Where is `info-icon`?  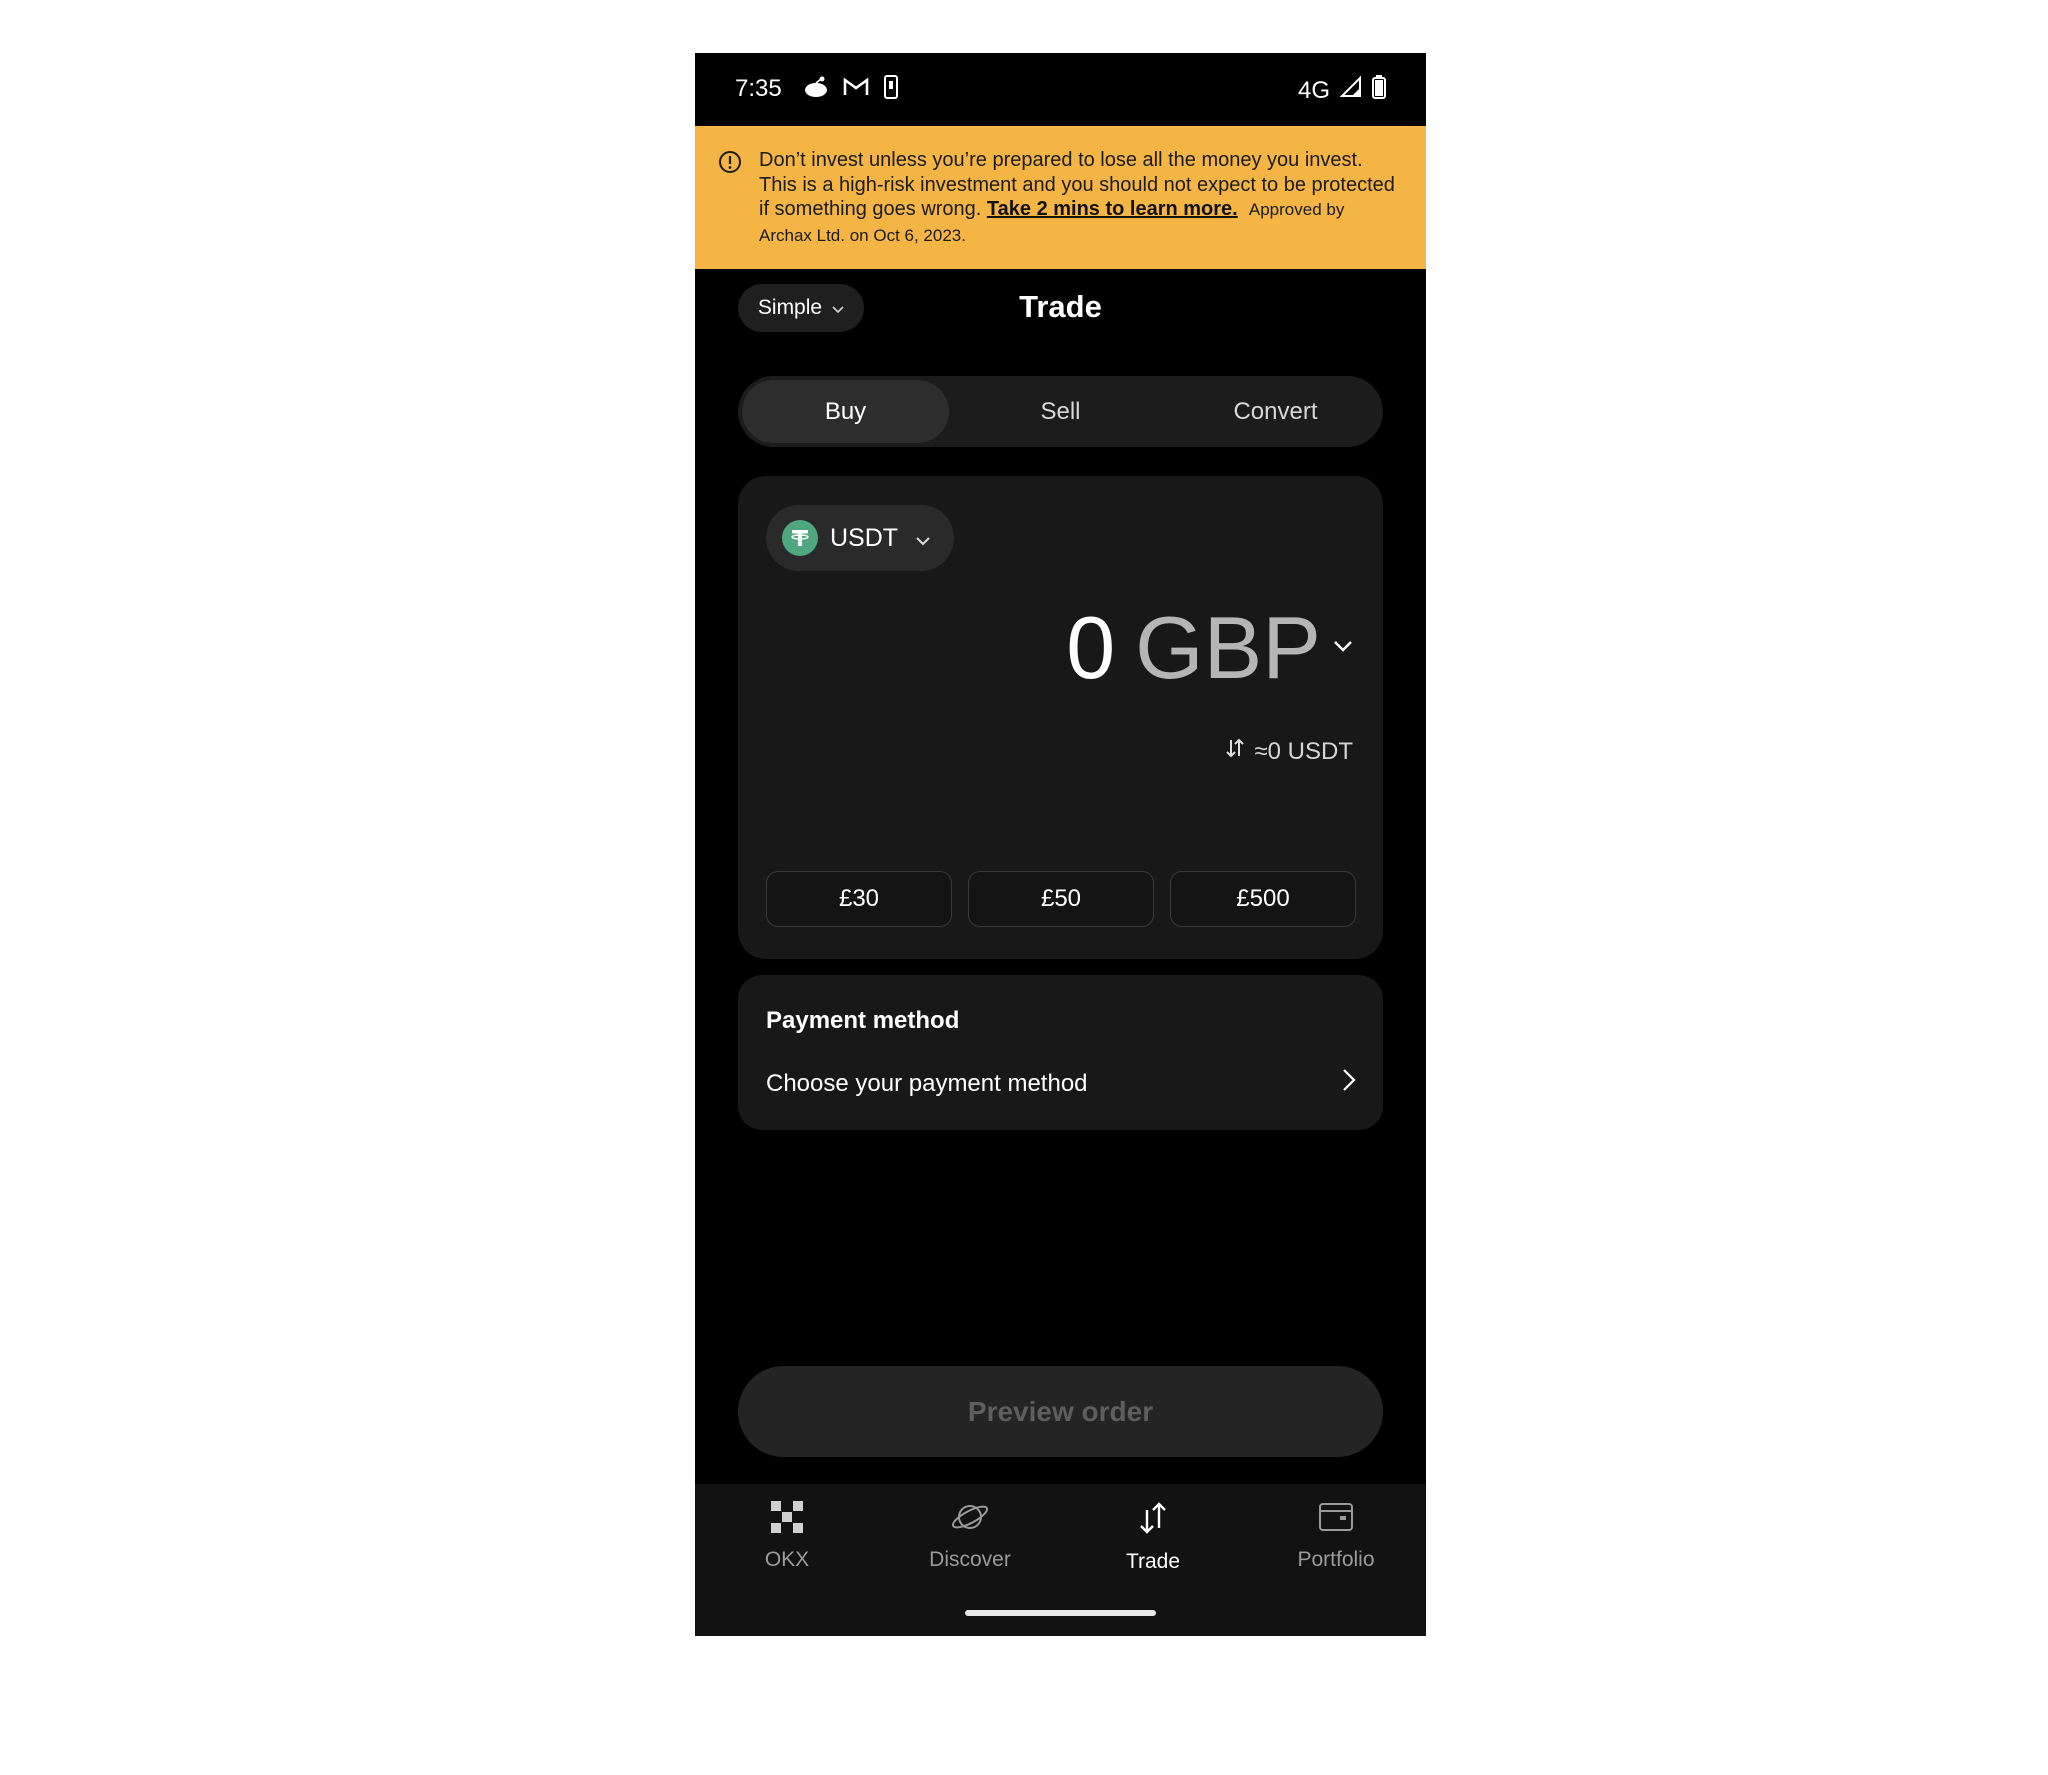 info-icon is located at coordinates (730, 164).